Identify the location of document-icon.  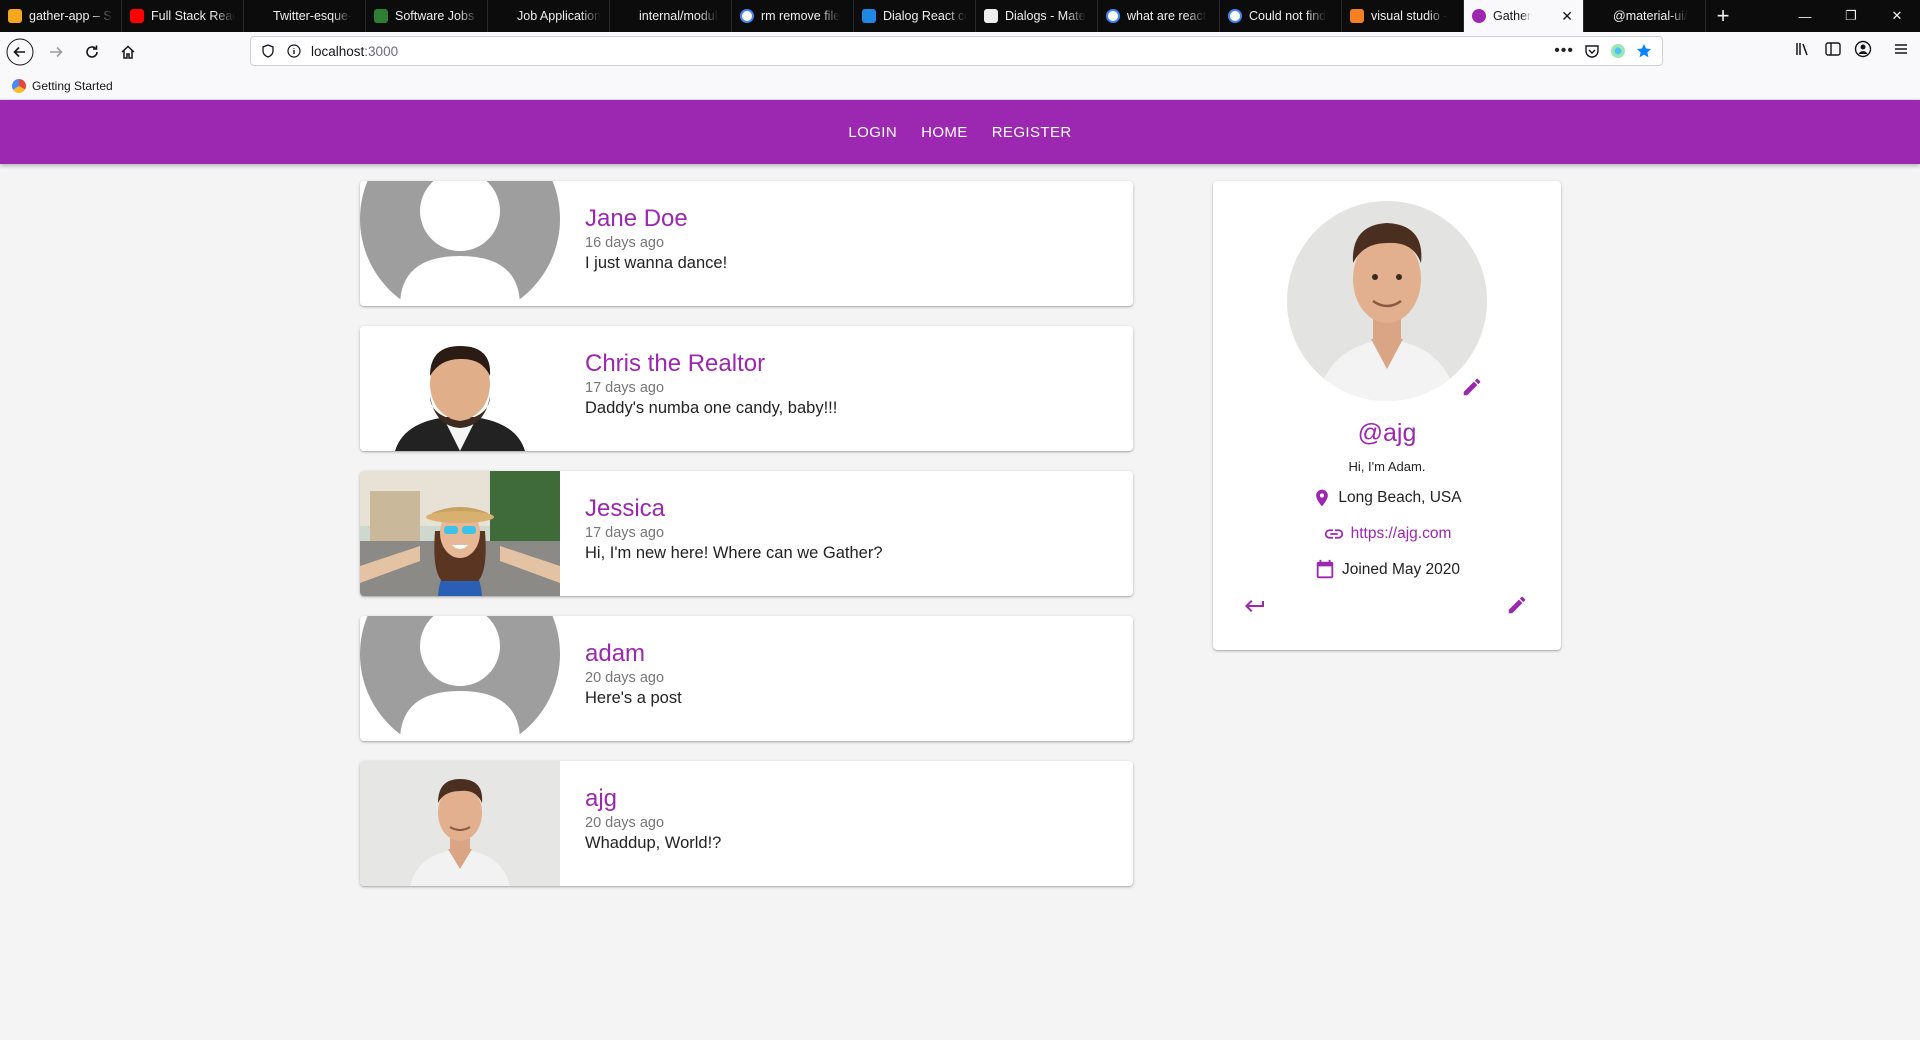
(381, 16).